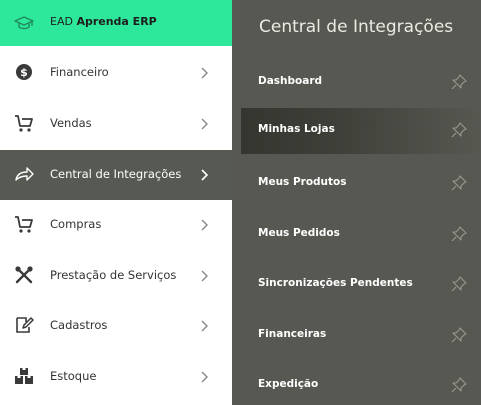 The image size is (481, 405). What do you see at coordinates (292, 334) in the screenshot?
I see `submenu-item-label: Financeiras` at bounding box center [292, 334].